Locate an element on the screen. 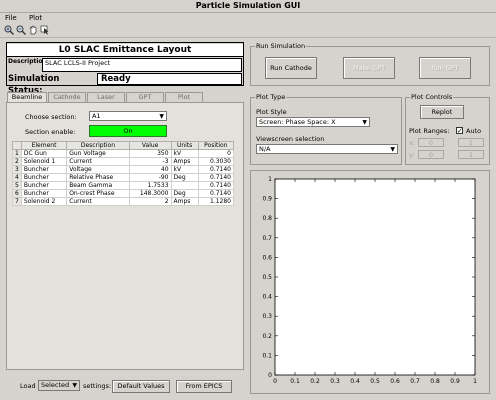  cell-description: On-crest Phase is located at coordinates (98, 193).